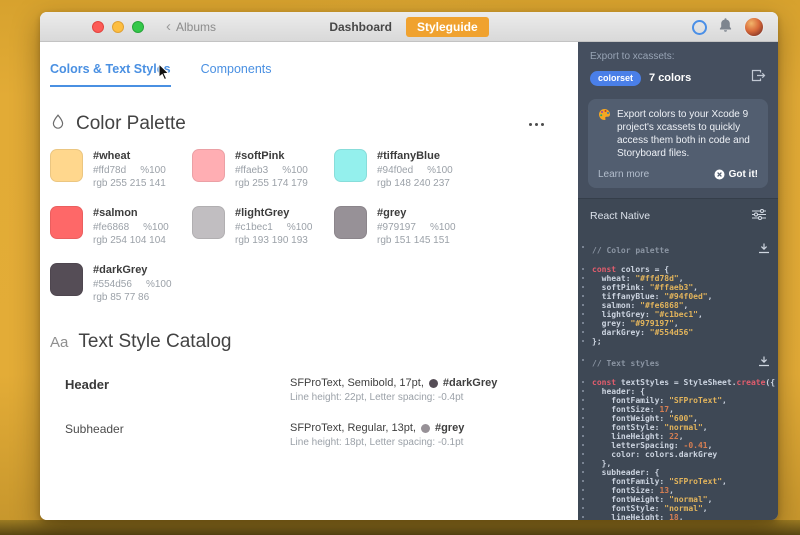 This screenshot has height=535, width=800. Describe the element at coordinates (236, 74) in the screenshot. I see `tab-components: Components` at that location.